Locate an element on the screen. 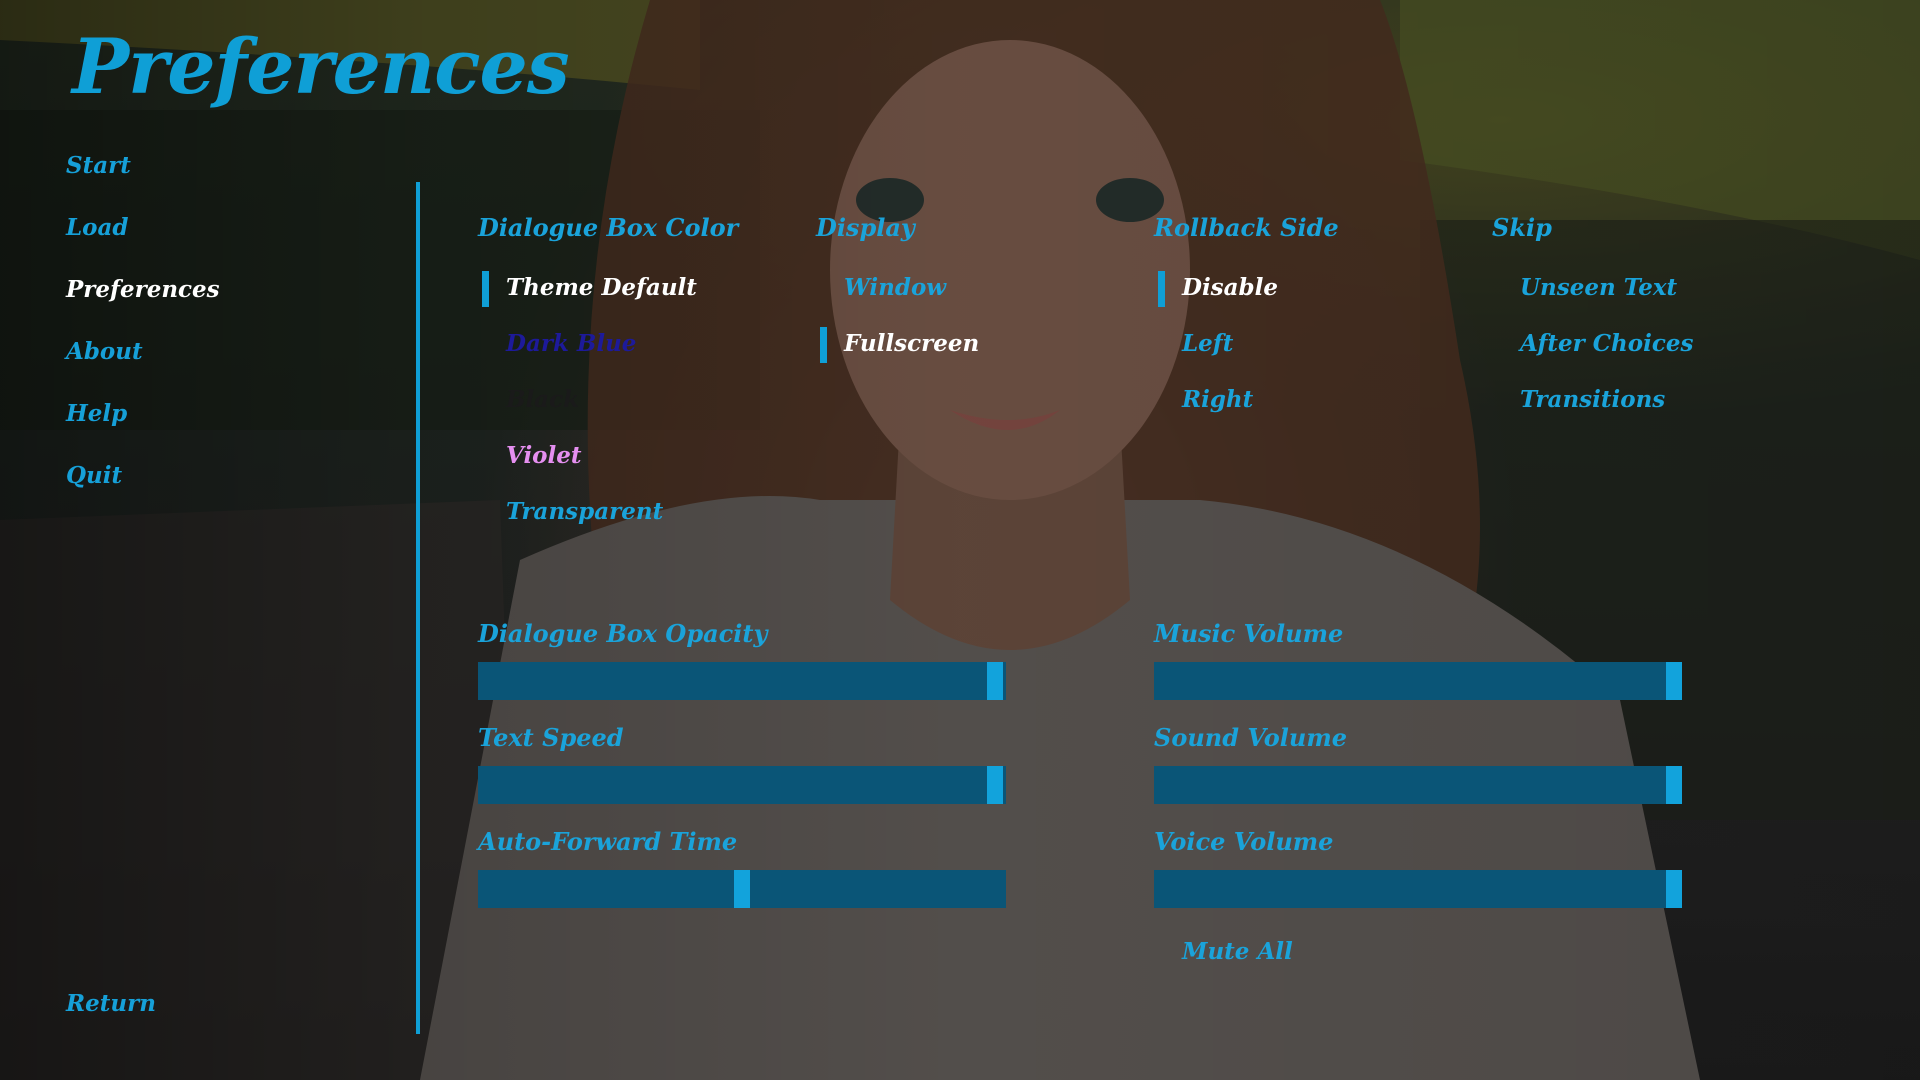  option-transparent: Transparent is located at coordinates (608, 512).